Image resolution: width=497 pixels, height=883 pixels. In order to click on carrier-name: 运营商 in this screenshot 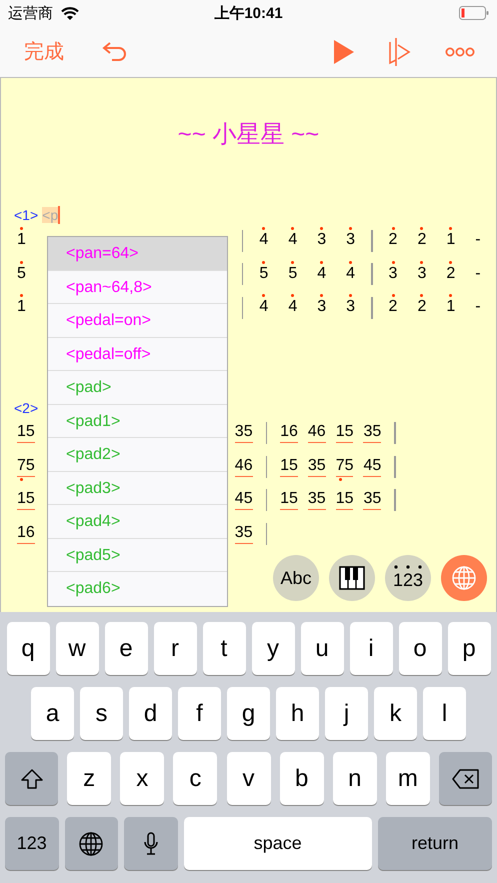, I will do `click(30, 13)`.